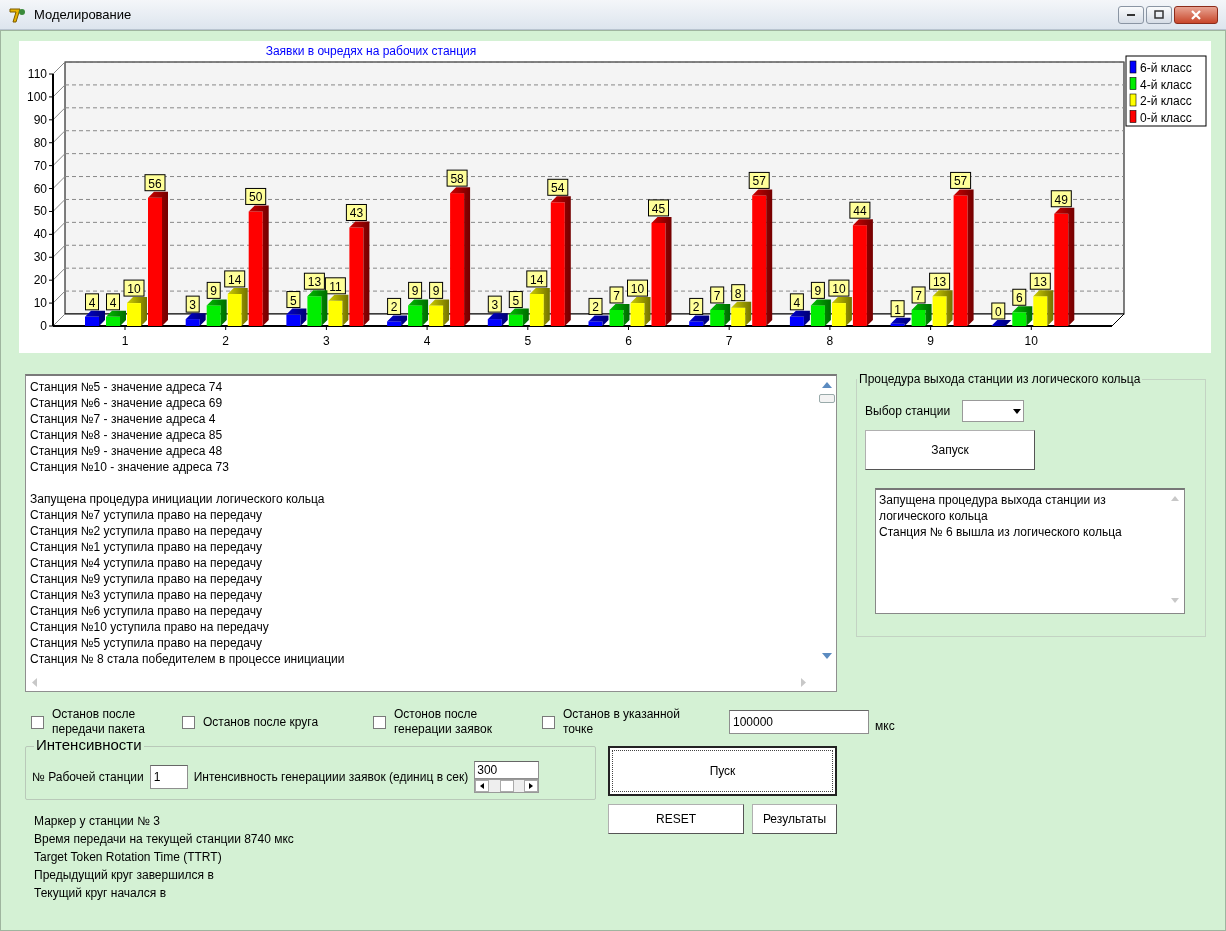 This screenshot has height=931, width=1226. What do you see at coordinates (256, 197) in the screenshot?
I see `data-label: 50` at bounding box center [256, 197].